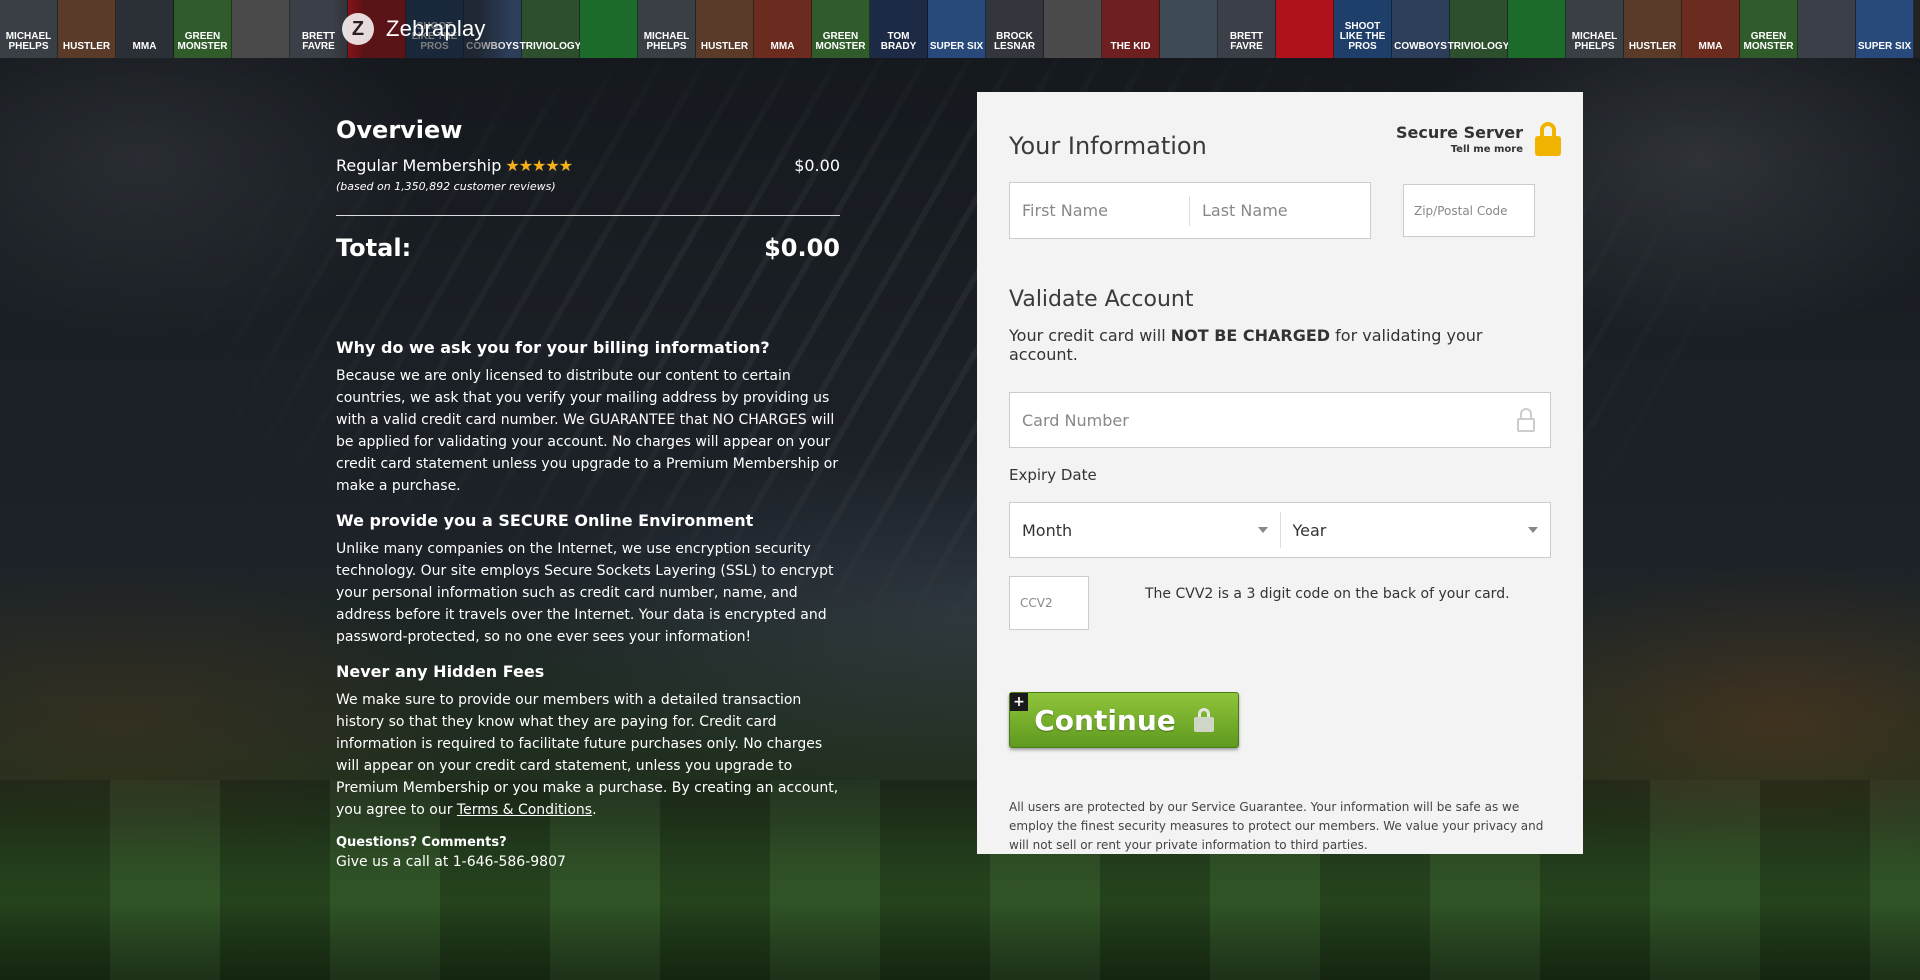 The height and width of the screenshot is (980, 1920). What do you see at coordinates (1145, 530) in the screenshot?
I see `month-select: Month` at bounding box center [1145, 530].